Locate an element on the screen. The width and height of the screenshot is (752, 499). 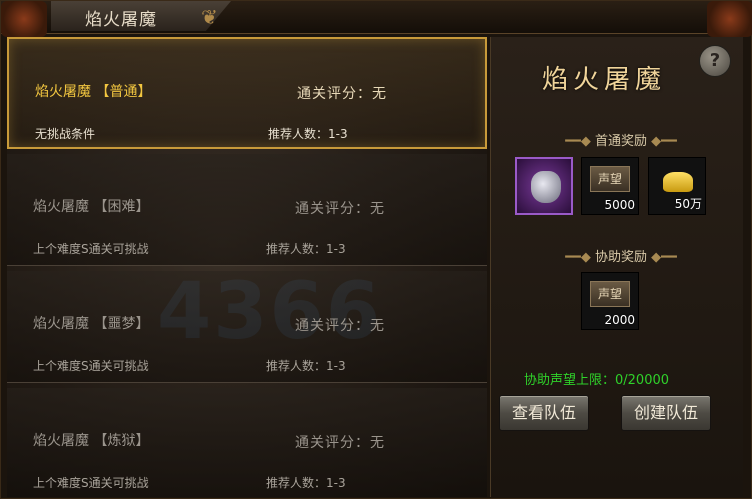
reward-quantity: 2000 is located at coordinates (619, 320).